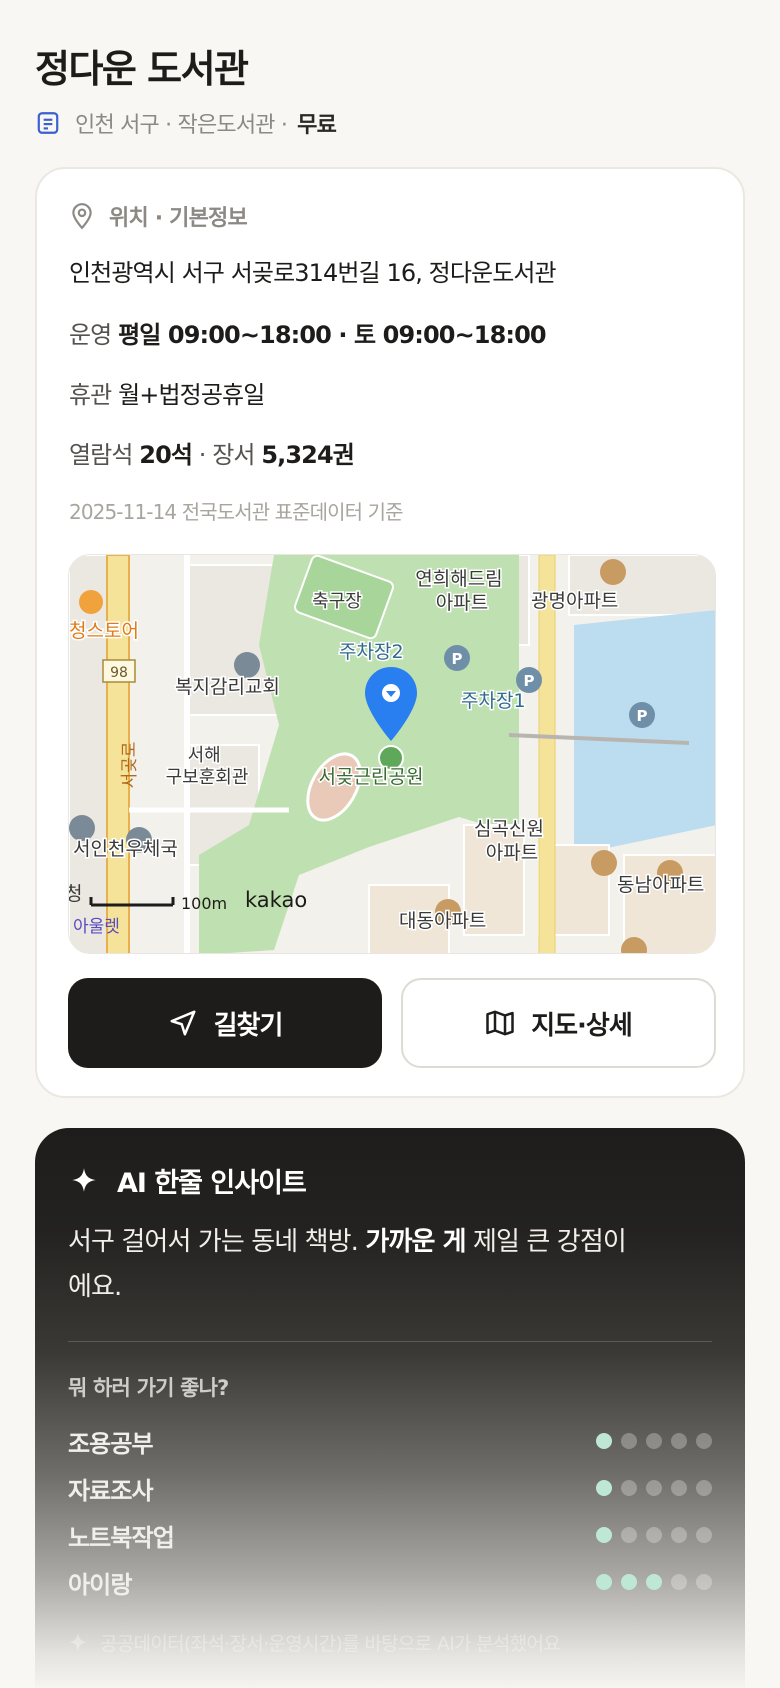 The image size is (780, 1688). What do you see at coordinates (48, 123) in the screenshot?
I see `document-icon` at bounding box center [48, 123].